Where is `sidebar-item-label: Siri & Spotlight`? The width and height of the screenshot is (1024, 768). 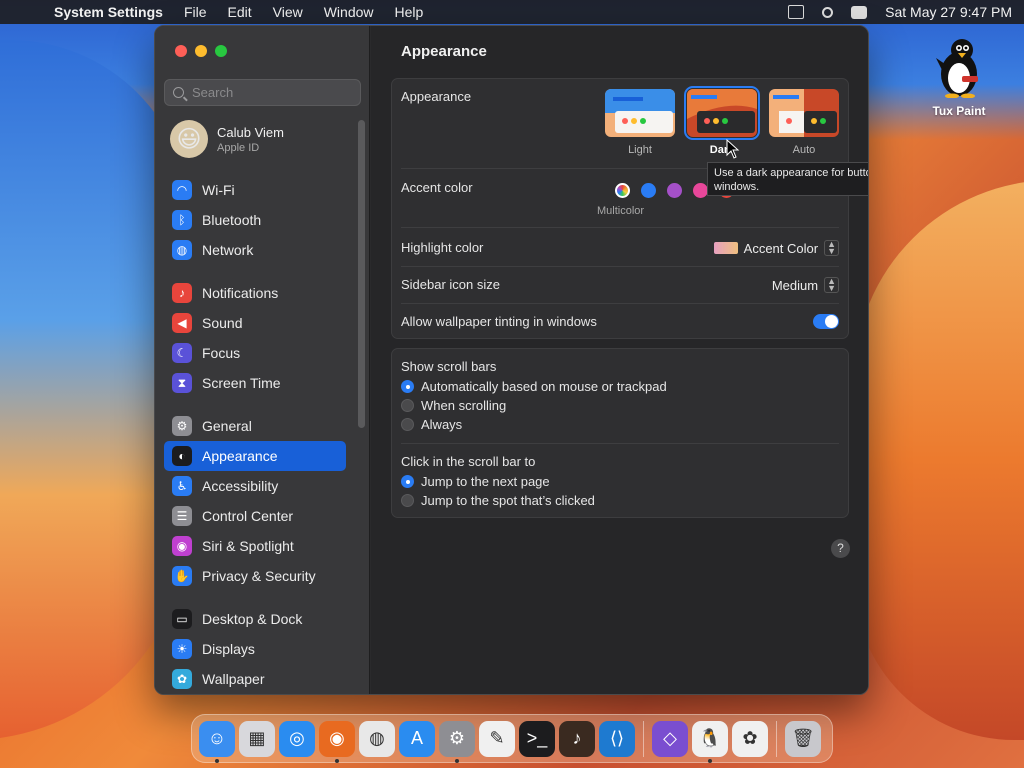 sidebar-item-label: Siri & Spotlight is located at coordinates (248, 546).